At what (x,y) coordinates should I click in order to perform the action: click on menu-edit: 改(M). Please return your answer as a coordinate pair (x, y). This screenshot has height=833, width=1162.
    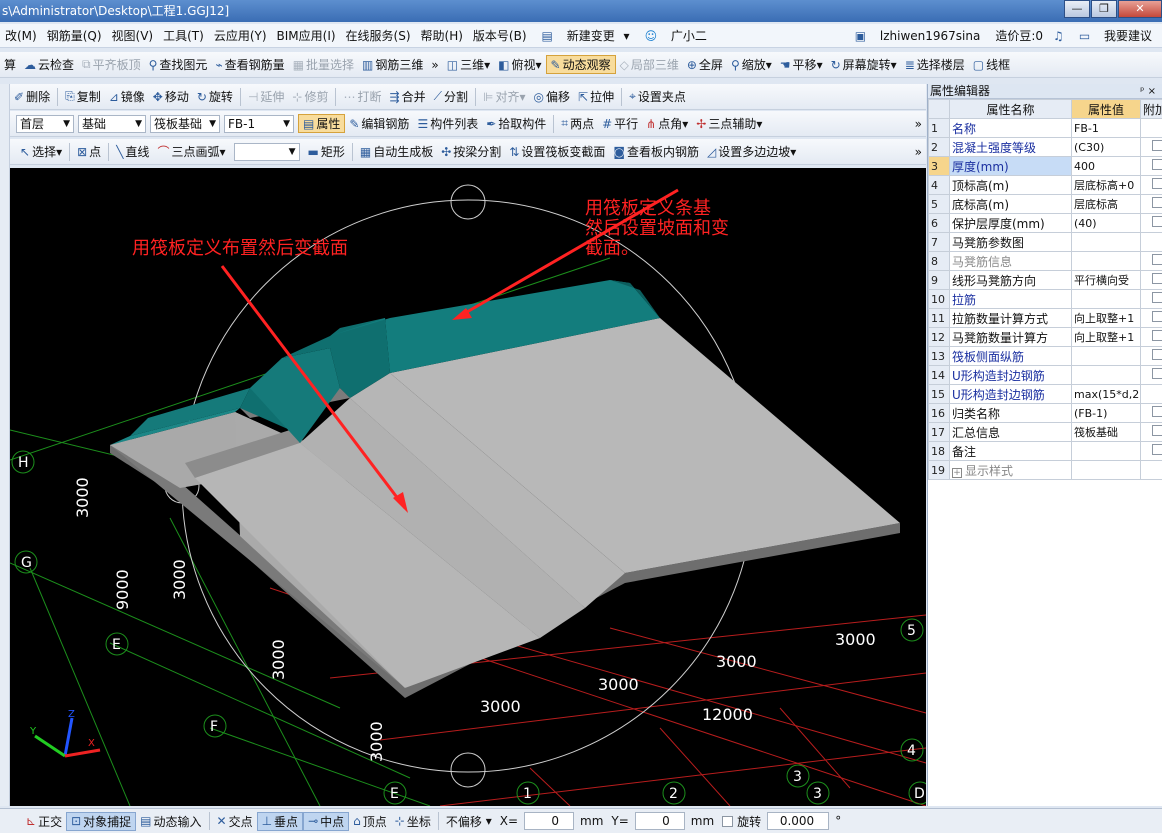
    Looking at the image, I should click on (21, 35).